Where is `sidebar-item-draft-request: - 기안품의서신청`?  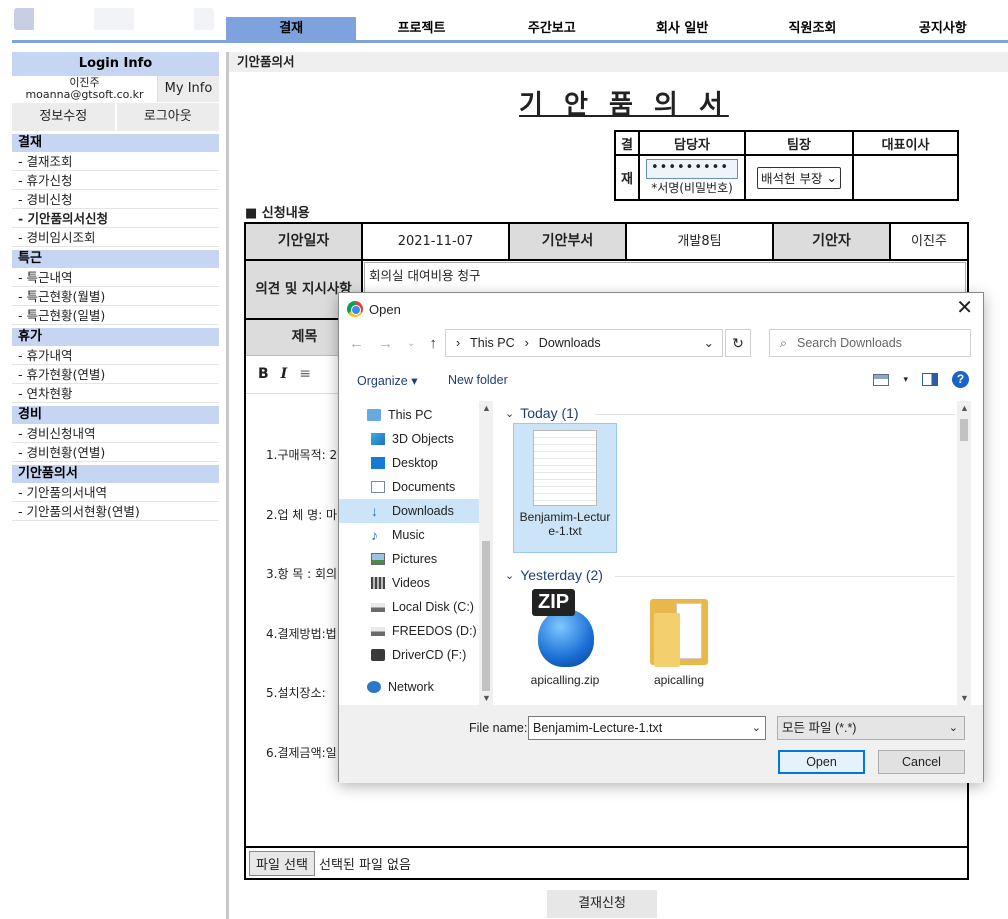
sidebar-item-draft-request: - 기안품의서신청 is located at coordinates (115, 218).